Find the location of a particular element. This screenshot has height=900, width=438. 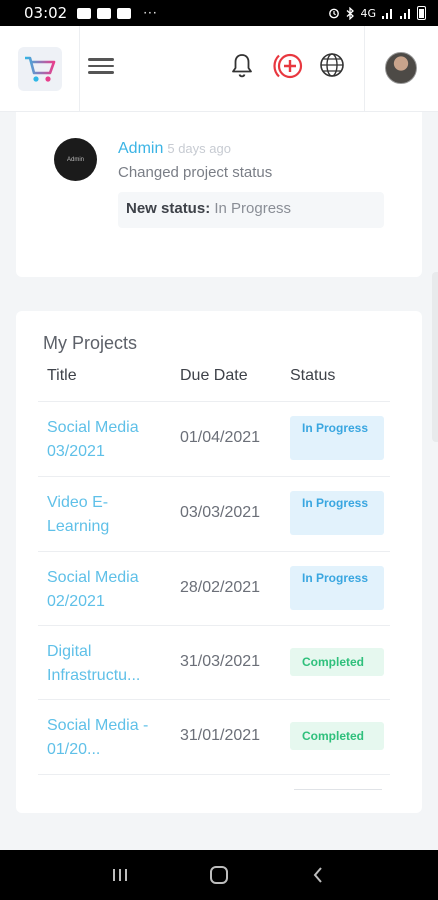

status-time: 03:02 is located at coordinates (46, 13).